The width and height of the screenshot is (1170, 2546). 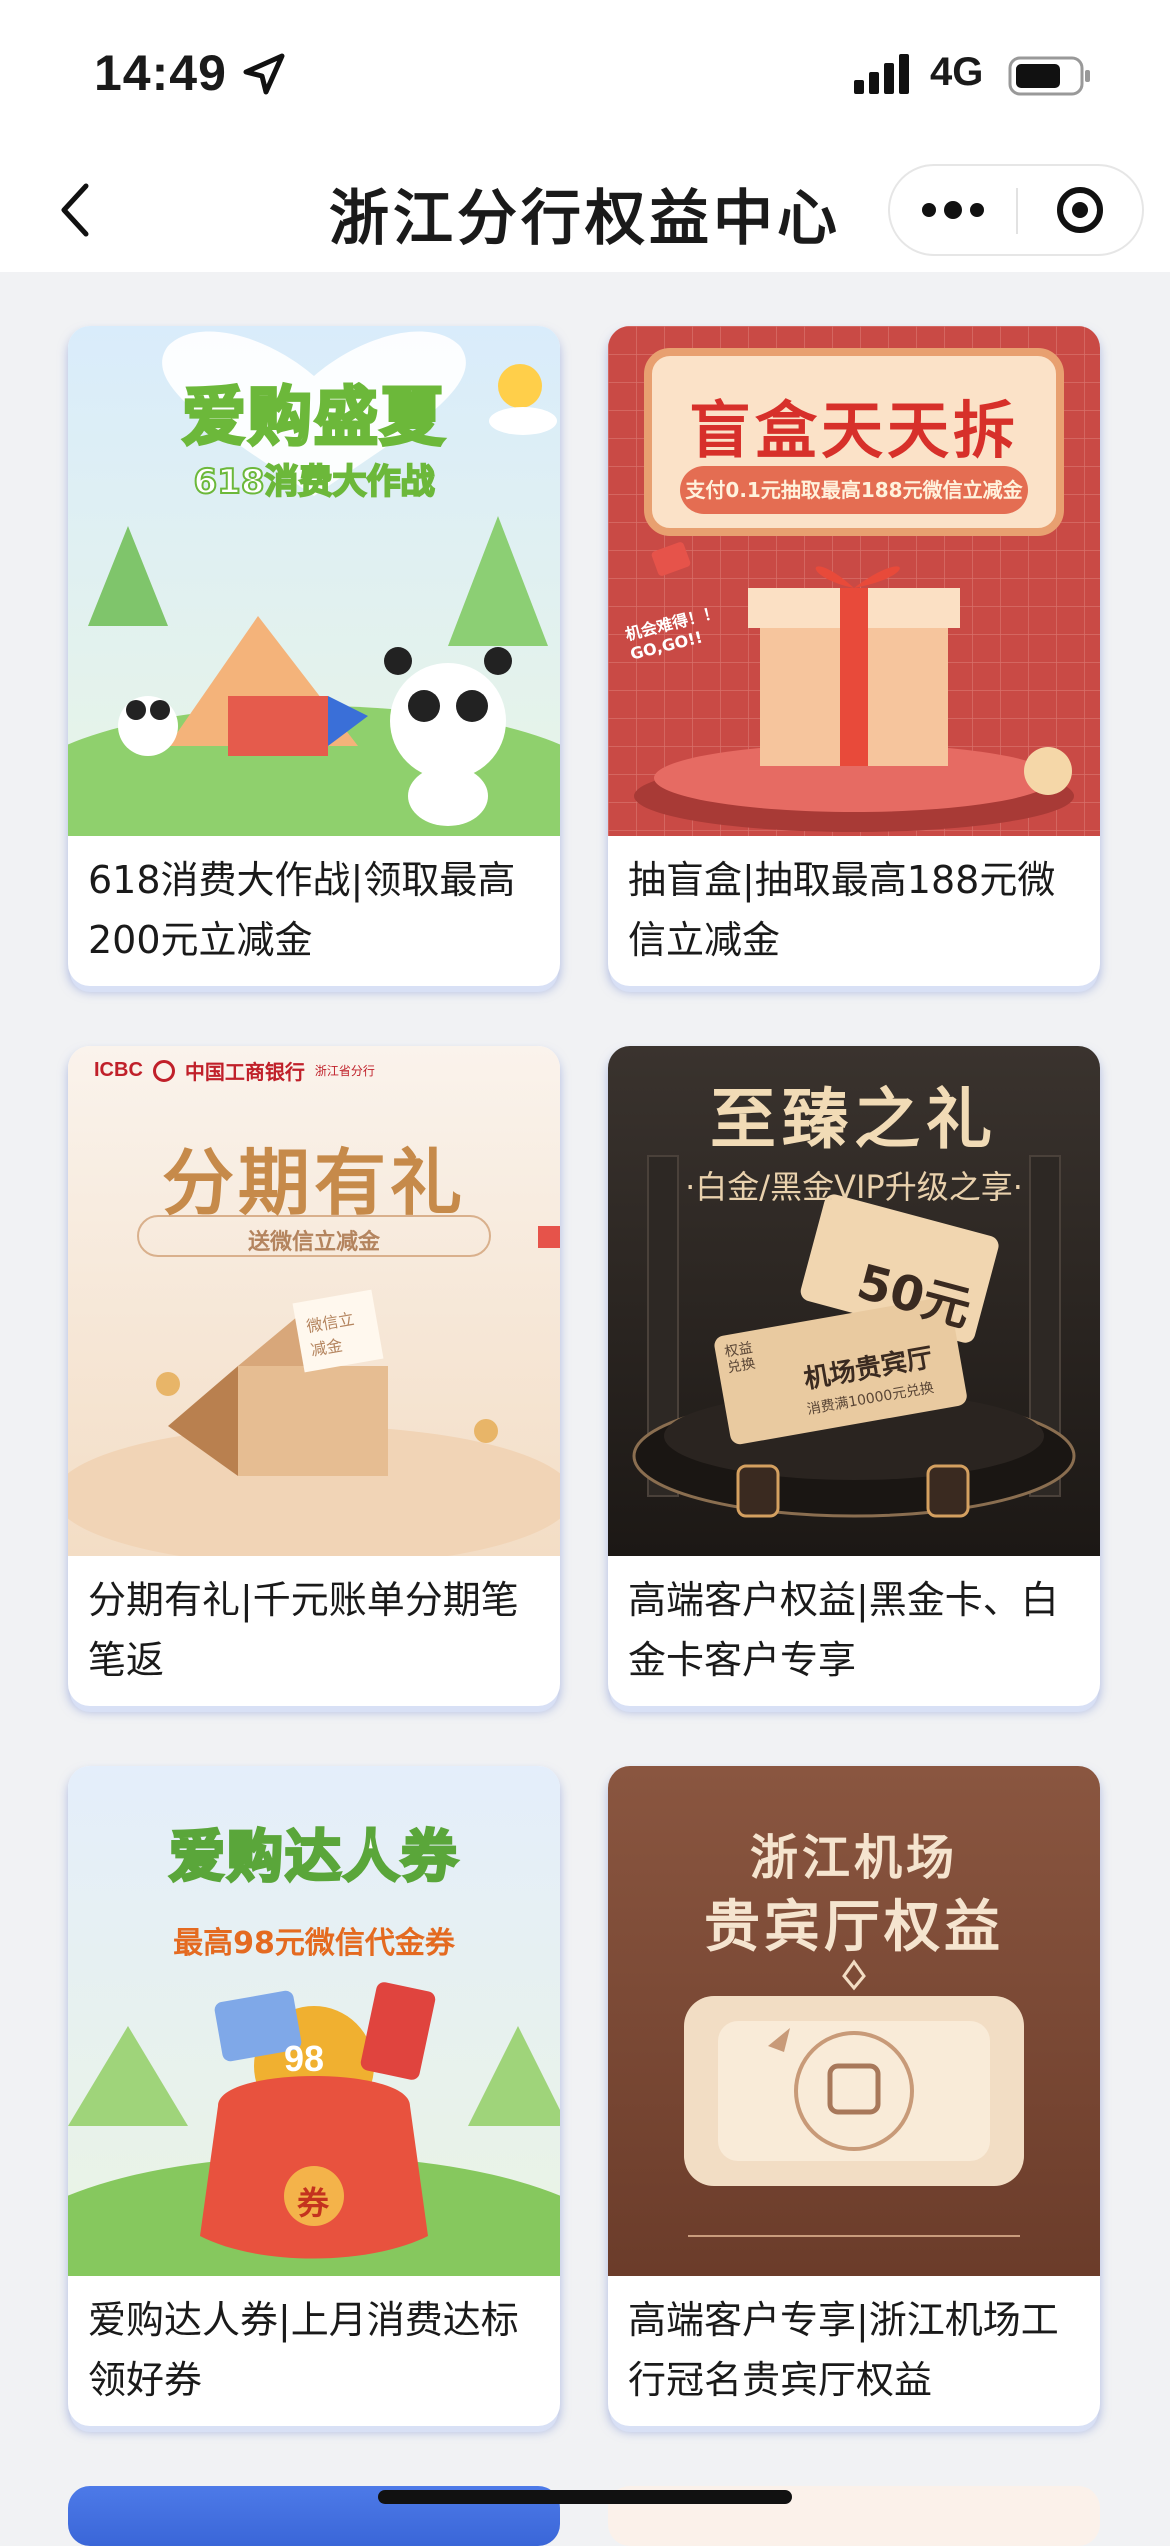 I want to click on card-caption: 高端客户专享|浙江机场工行冠名贵宾厅权益, so click(x=843, y=2350).